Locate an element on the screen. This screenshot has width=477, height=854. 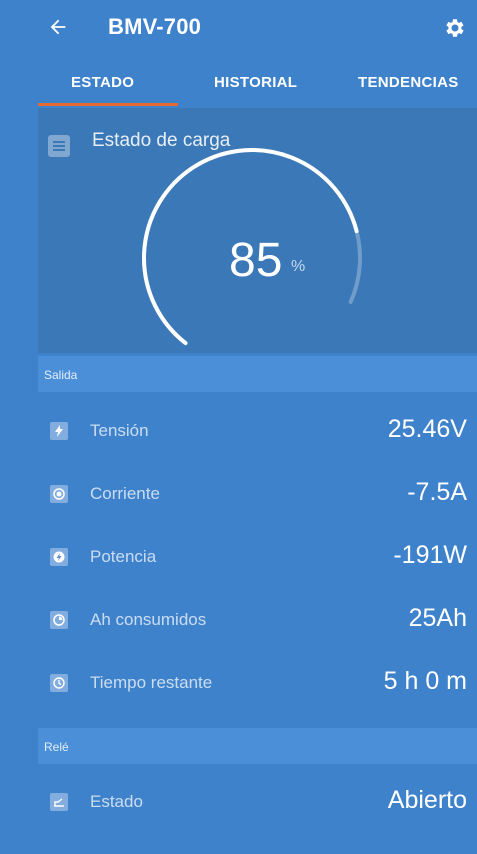
list-item-current: Corriente -7.5A is located at coordinates (257, 495).